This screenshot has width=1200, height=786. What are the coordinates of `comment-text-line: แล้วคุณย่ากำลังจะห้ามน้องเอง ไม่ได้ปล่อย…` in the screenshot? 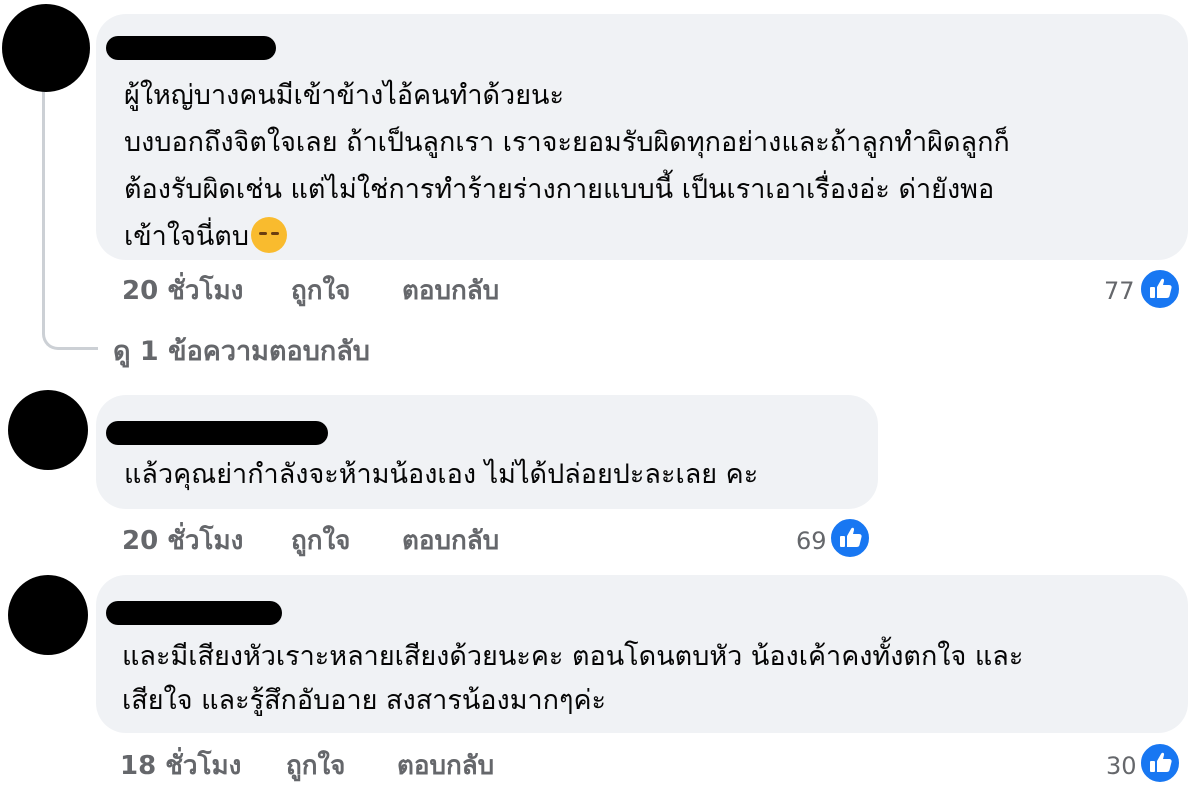 It's located at (441, 474).